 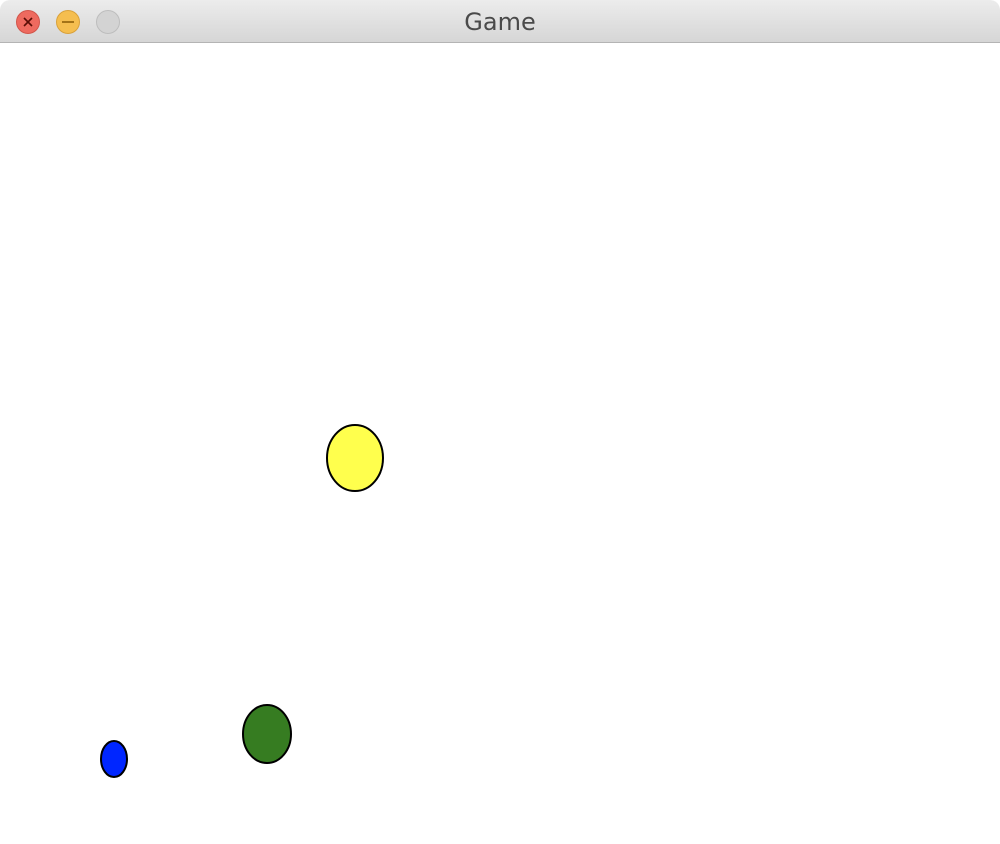 I want to click on yellow-ball, so click(x=355, y=458).